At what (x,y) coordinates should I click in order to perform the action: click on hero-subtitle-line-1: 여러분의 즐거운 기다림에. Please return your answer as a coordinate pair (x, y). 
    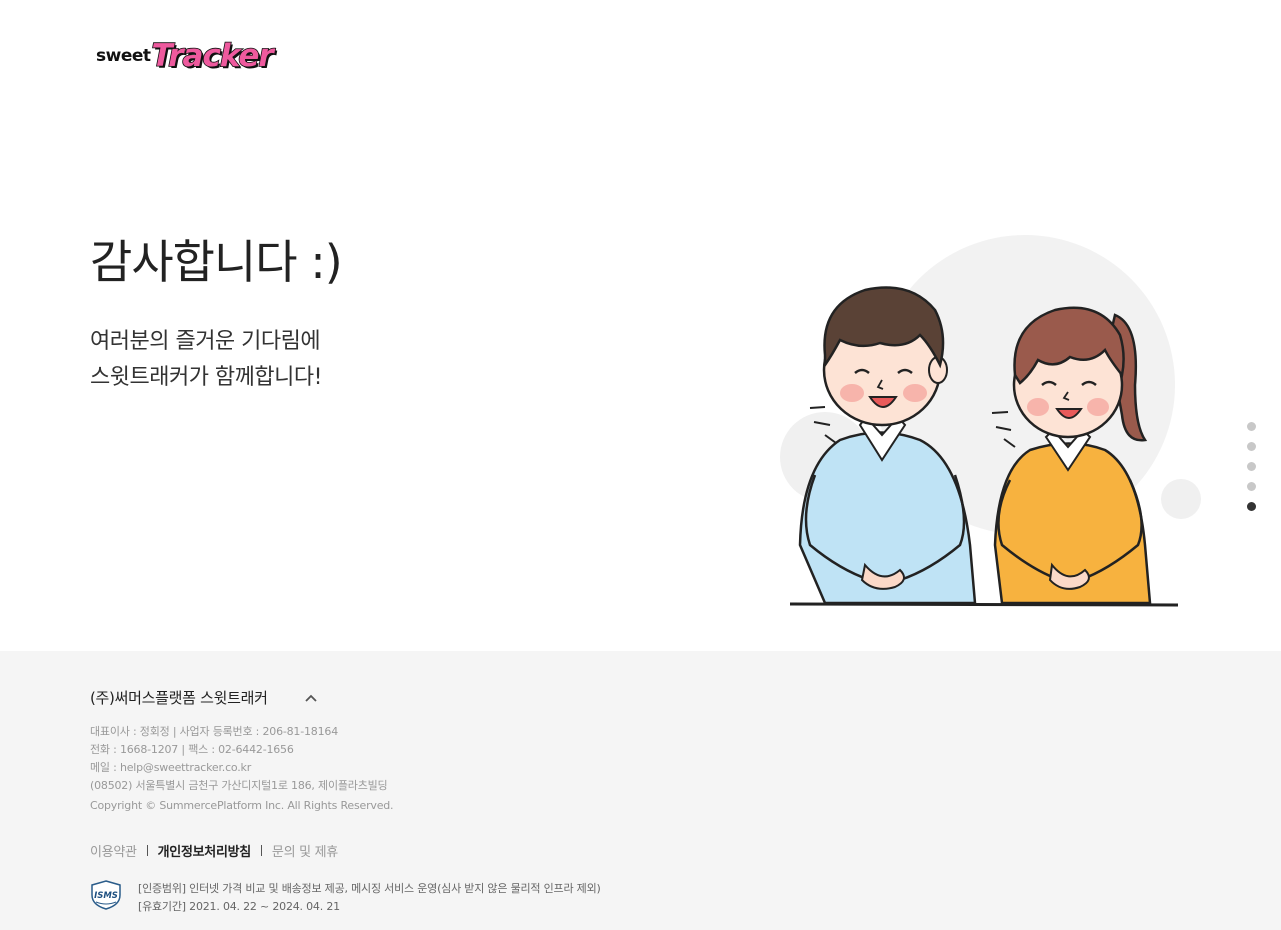
    Looking at the image, I should click on (205, 341).